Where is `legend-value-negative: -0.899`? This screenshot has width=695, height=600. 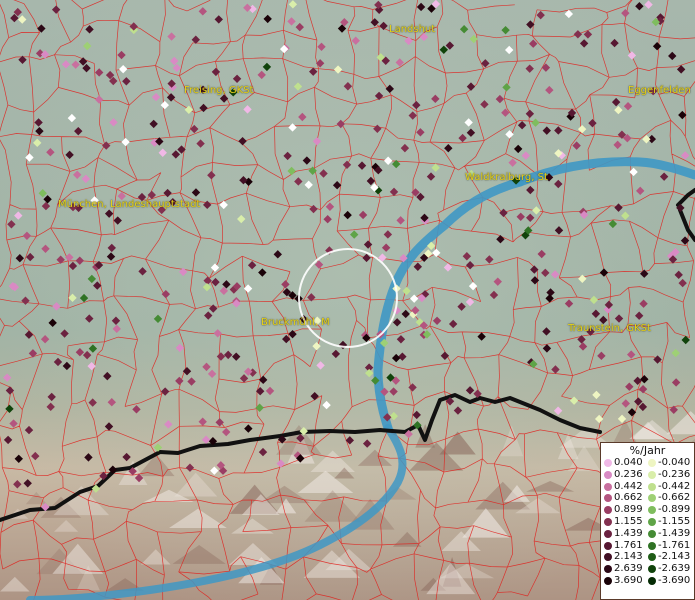
legend-value-negative: -0.899 is located at coordinates (674, 510).